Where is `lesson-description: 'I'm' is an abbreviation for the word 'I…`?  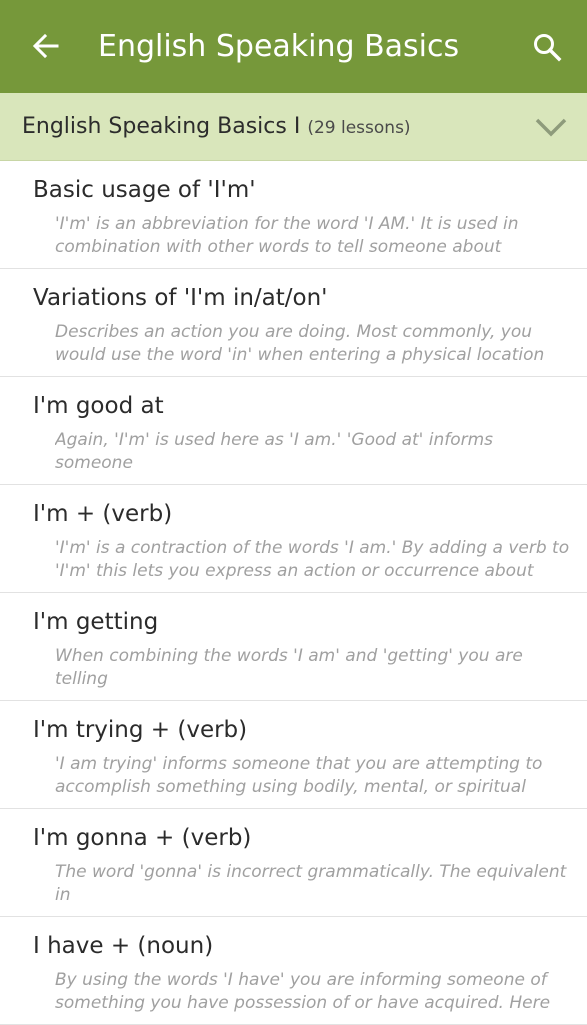
lesson-description: 'I'm' is an abbreviation for the word 'I… is located at coordinates (287, 237).